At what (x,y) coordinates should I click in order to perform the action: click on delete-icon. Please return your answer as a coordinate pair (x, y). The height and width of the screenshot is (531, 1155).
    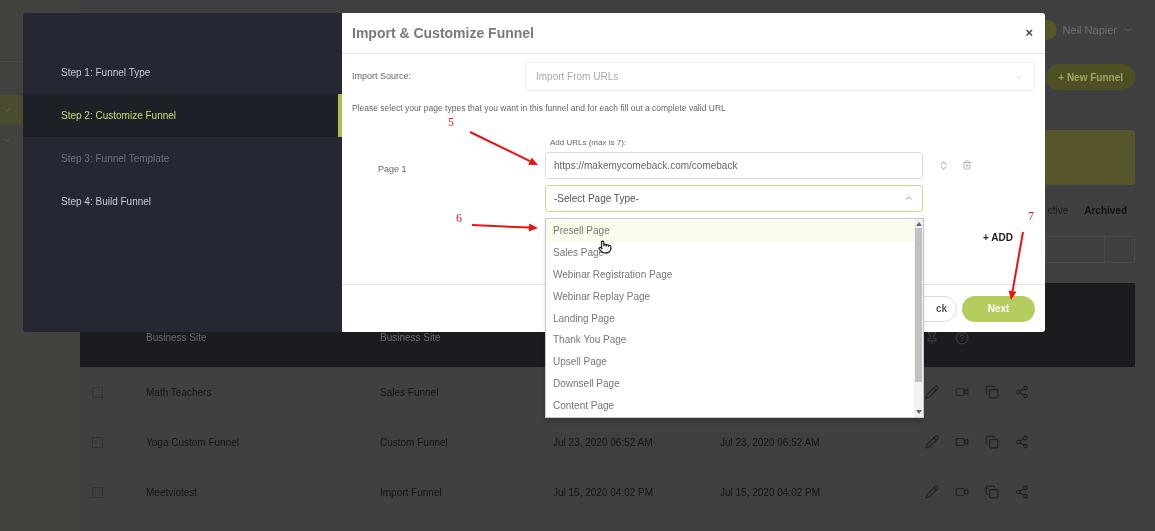
    Looking at the image, I should click on (967, 165).